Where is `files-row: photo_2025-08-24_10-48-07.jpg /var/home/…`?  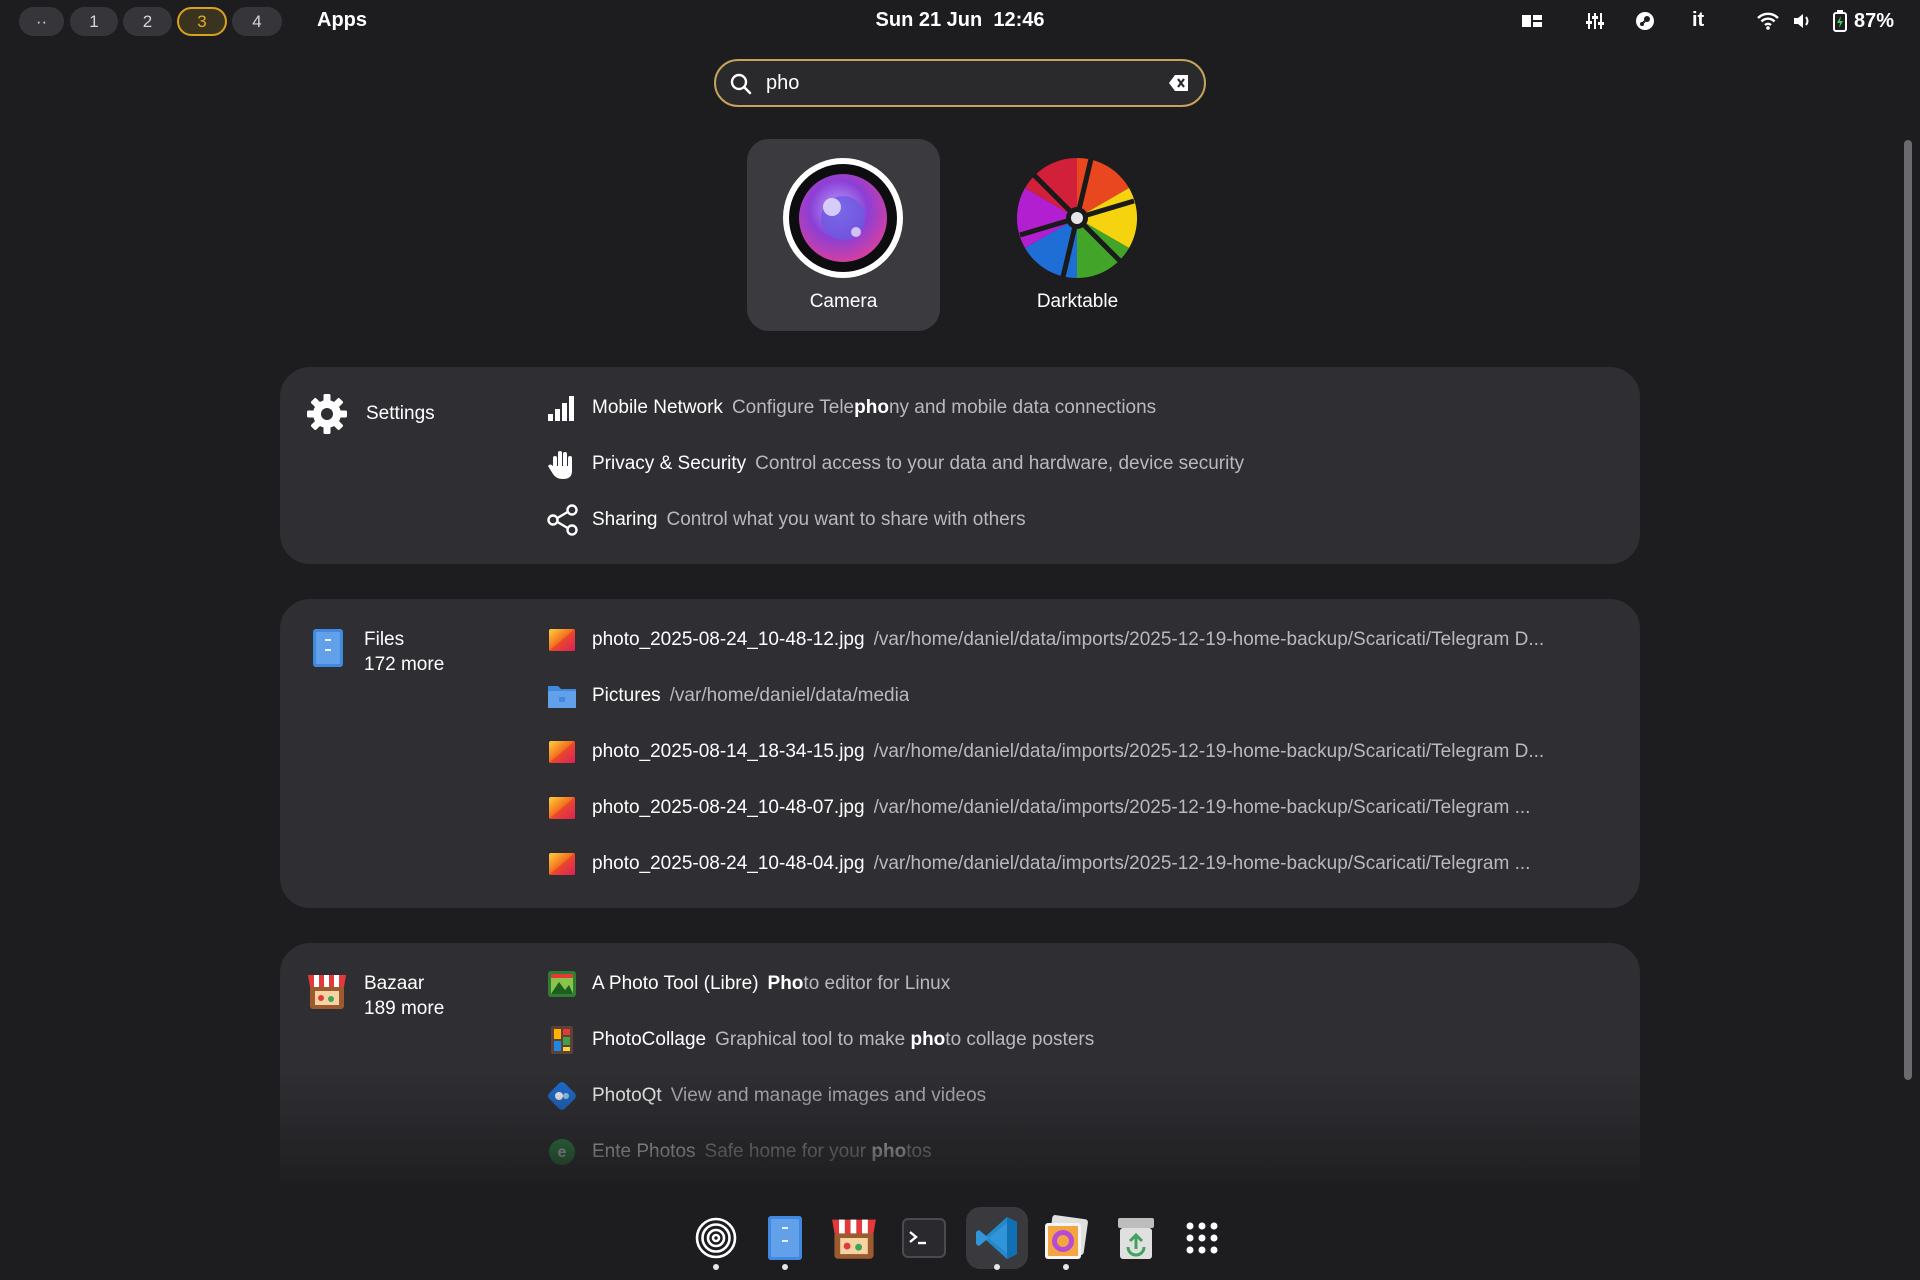 files-row: photo_2025-08-24_10-48-07.jpg /var/home/… is located at coordinates (1083, 808).